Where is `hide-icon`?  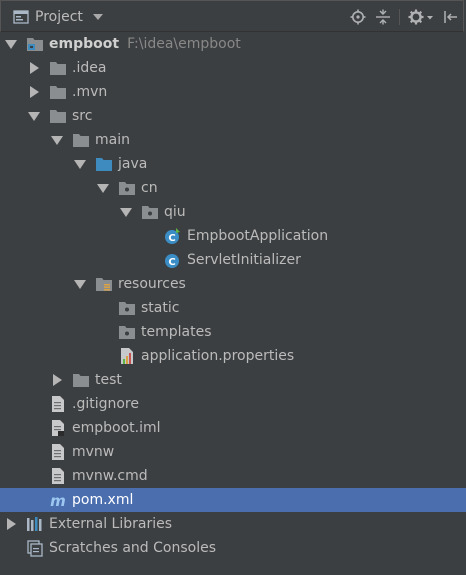 hide-icon is located at coordinates (450, 17).